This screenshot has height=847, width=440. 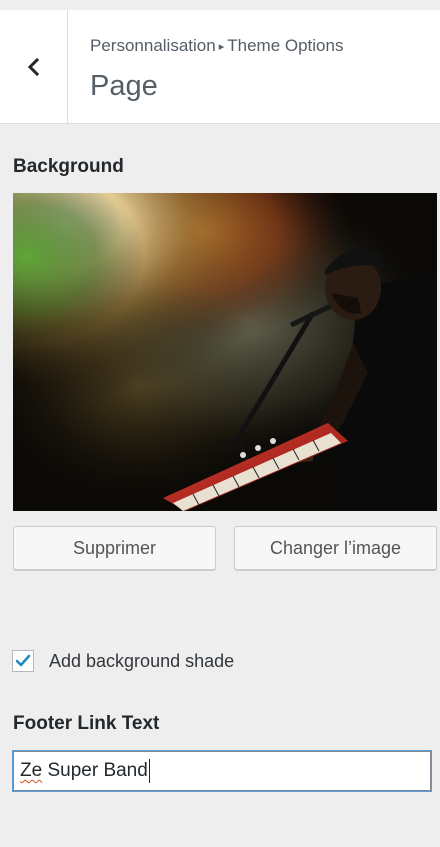 What do you see at coordinates (220, 5) in the screenshot?
I see `top-strip` at bounding box center [220, 5].